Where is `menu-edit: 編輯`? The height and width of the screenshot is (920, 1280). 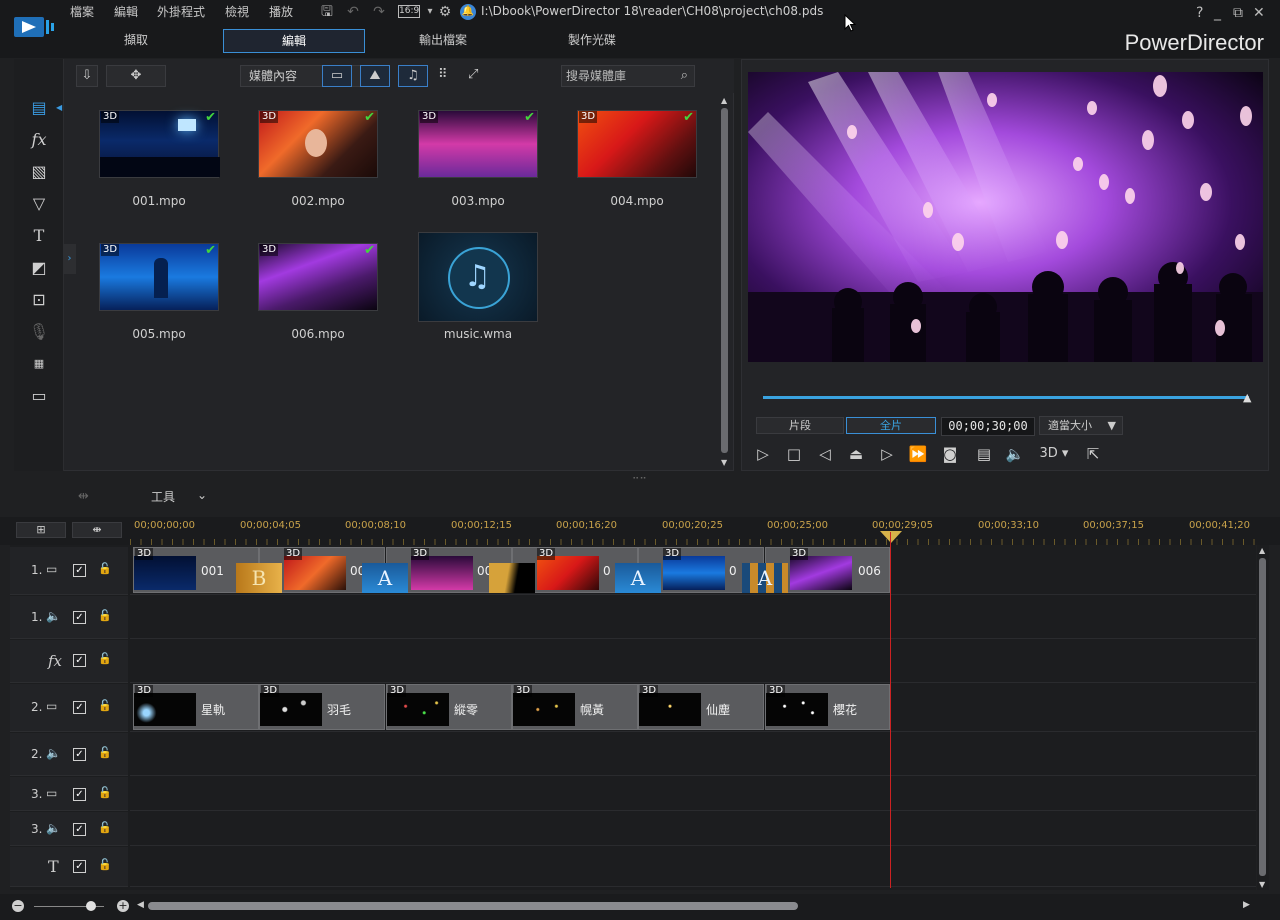 menu-edit: 編輯 is located at coordinates (126, 11).